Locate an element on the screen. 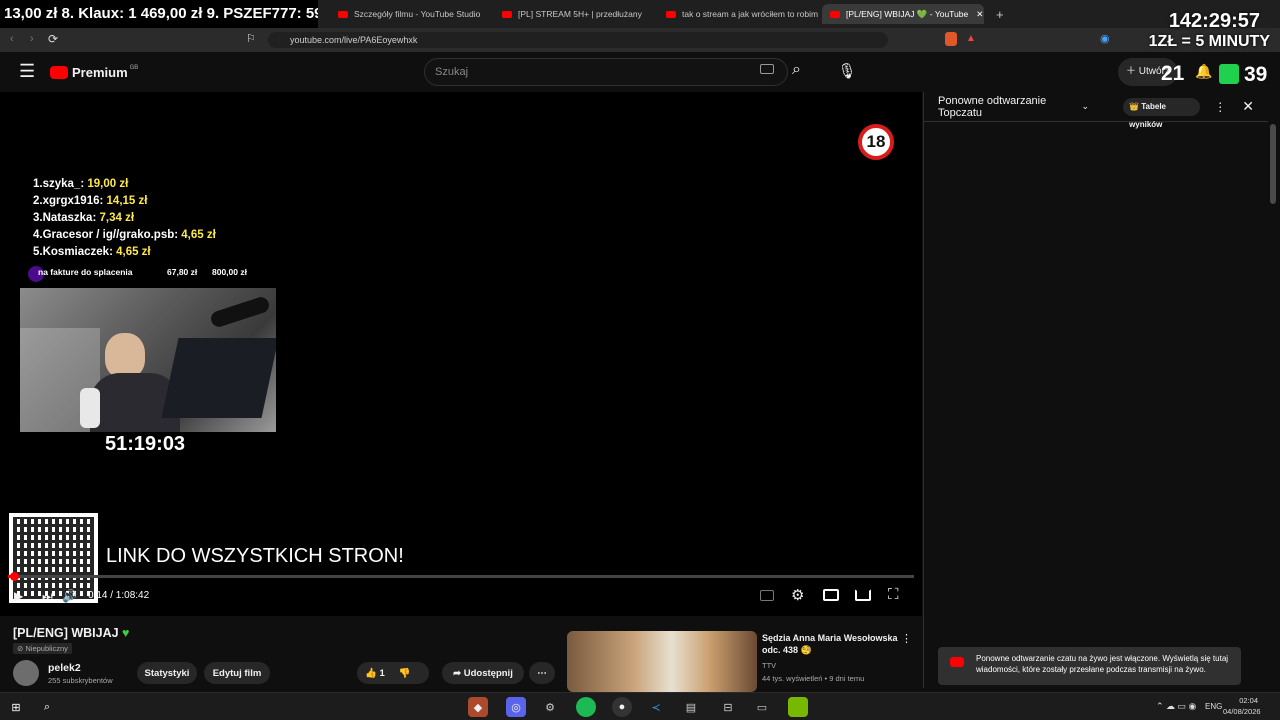 This screenshot has height=720, width=1280. back-icon: ‹ is located at coordinates (12, 39).